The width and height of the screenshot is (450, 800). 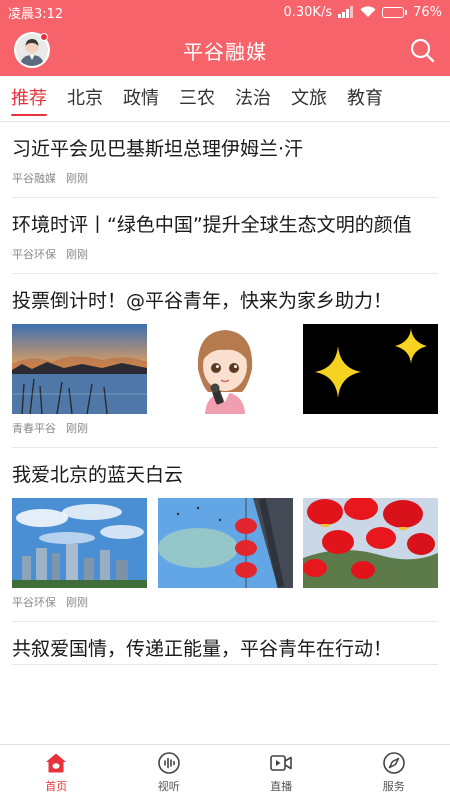 I want to click on list-item: 习近平会见巴基斯坦总理伊姆兰·汗 平谷融媒 刚刚, so click(x=225, y=160).